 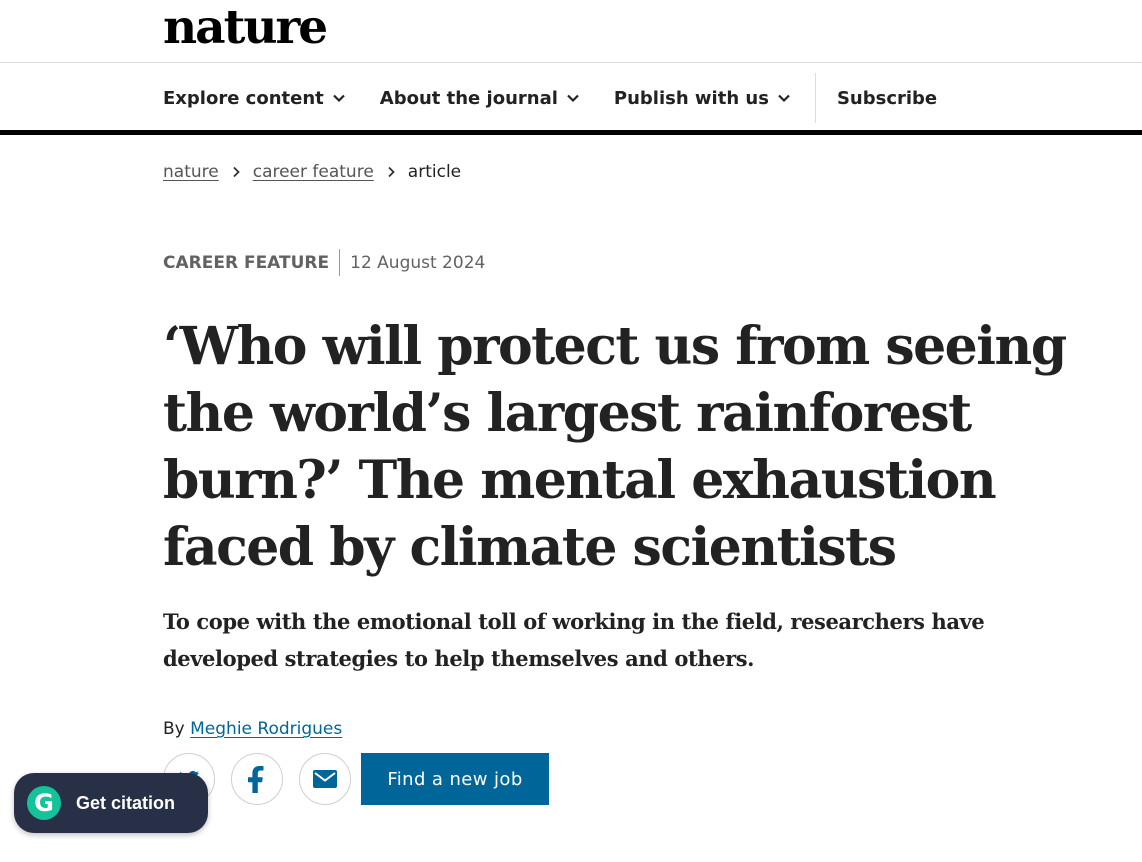 I want to click on grammarly-g-icon: G, so click(x=44, y=803).